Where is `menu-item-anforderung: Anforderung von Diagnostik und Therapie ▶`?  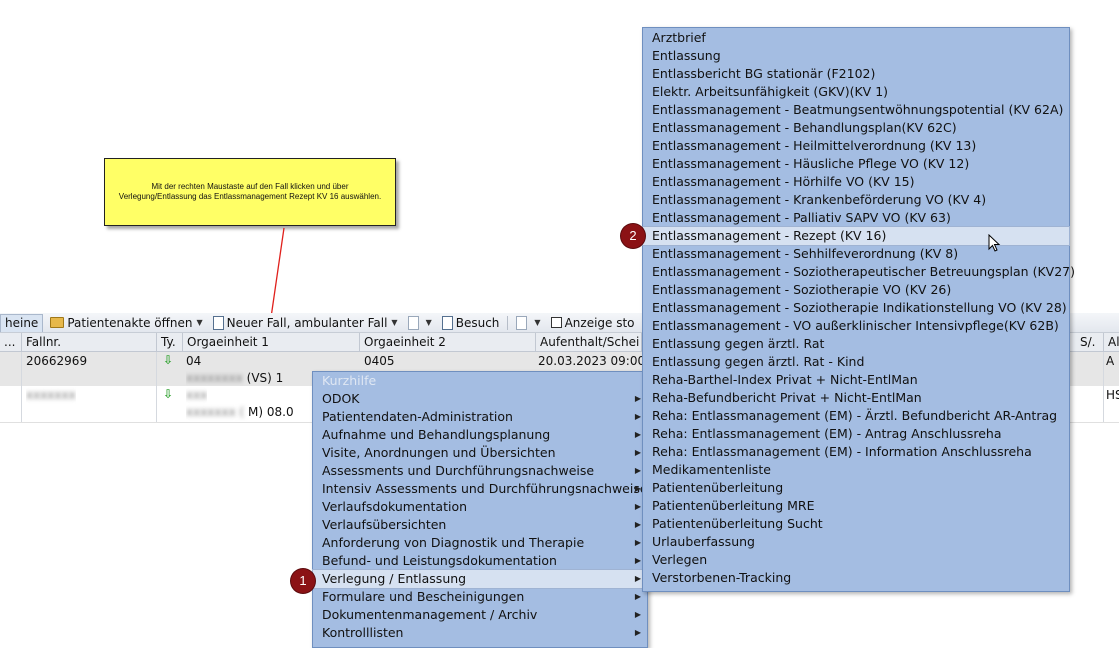
menu-item-anforderung: Anforderung von Diagnostik und Therapie ▶ is located at coordinates (480, 543).